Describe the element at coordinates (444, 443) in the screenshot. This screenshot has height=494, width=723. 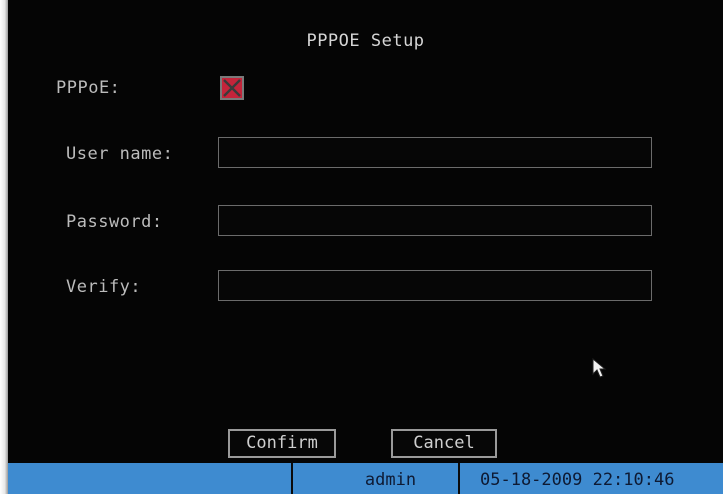
I see `cancel-button: Cancel` at that location.